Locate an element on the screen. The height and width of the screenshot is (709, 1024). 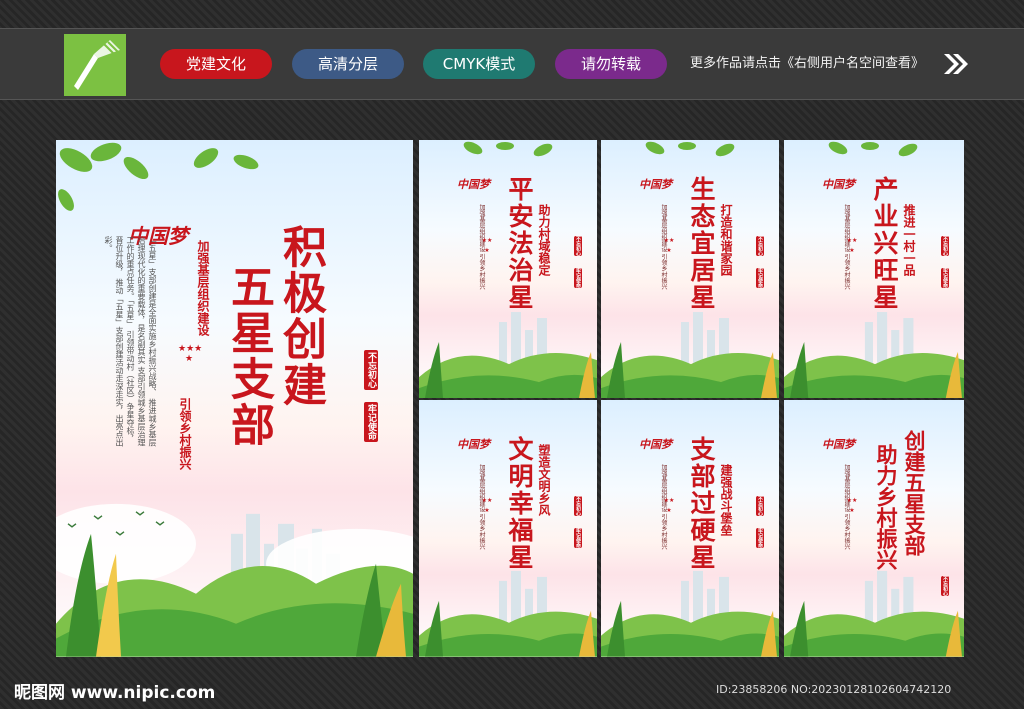
main-subtitle-line2: 引领乡村振兴 is located at coordinates (185, 434).